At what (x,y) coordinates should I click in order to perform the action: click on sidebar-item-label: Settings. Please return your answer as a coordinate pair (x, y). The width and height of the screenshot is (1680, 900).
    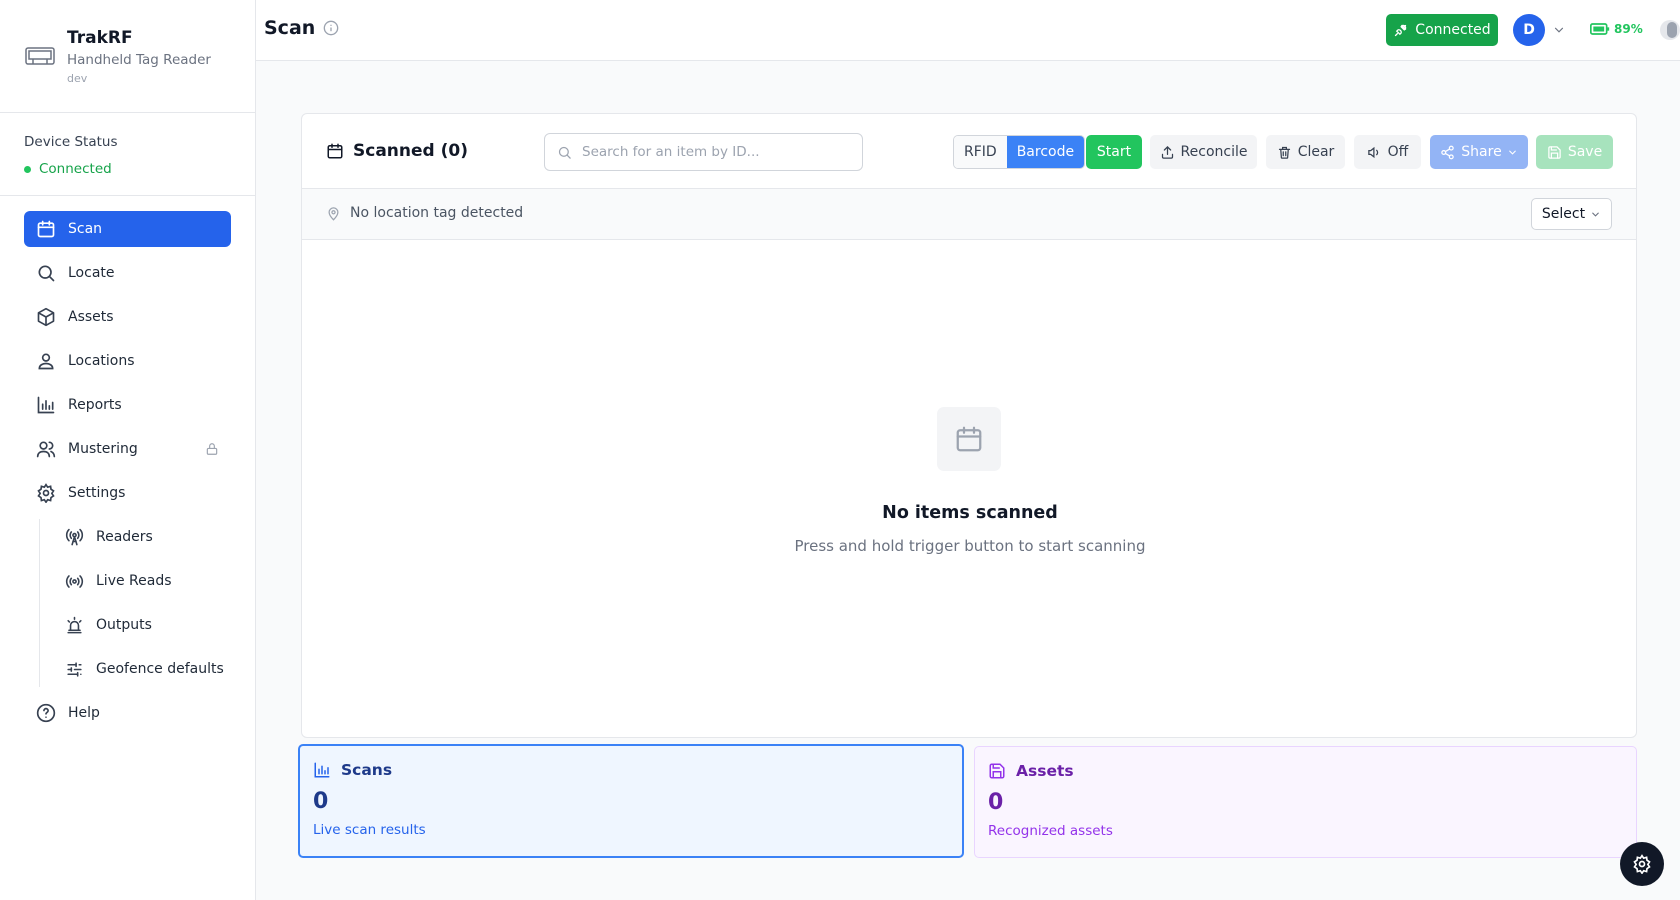
    Looking at the image, I should click on (97, 493).